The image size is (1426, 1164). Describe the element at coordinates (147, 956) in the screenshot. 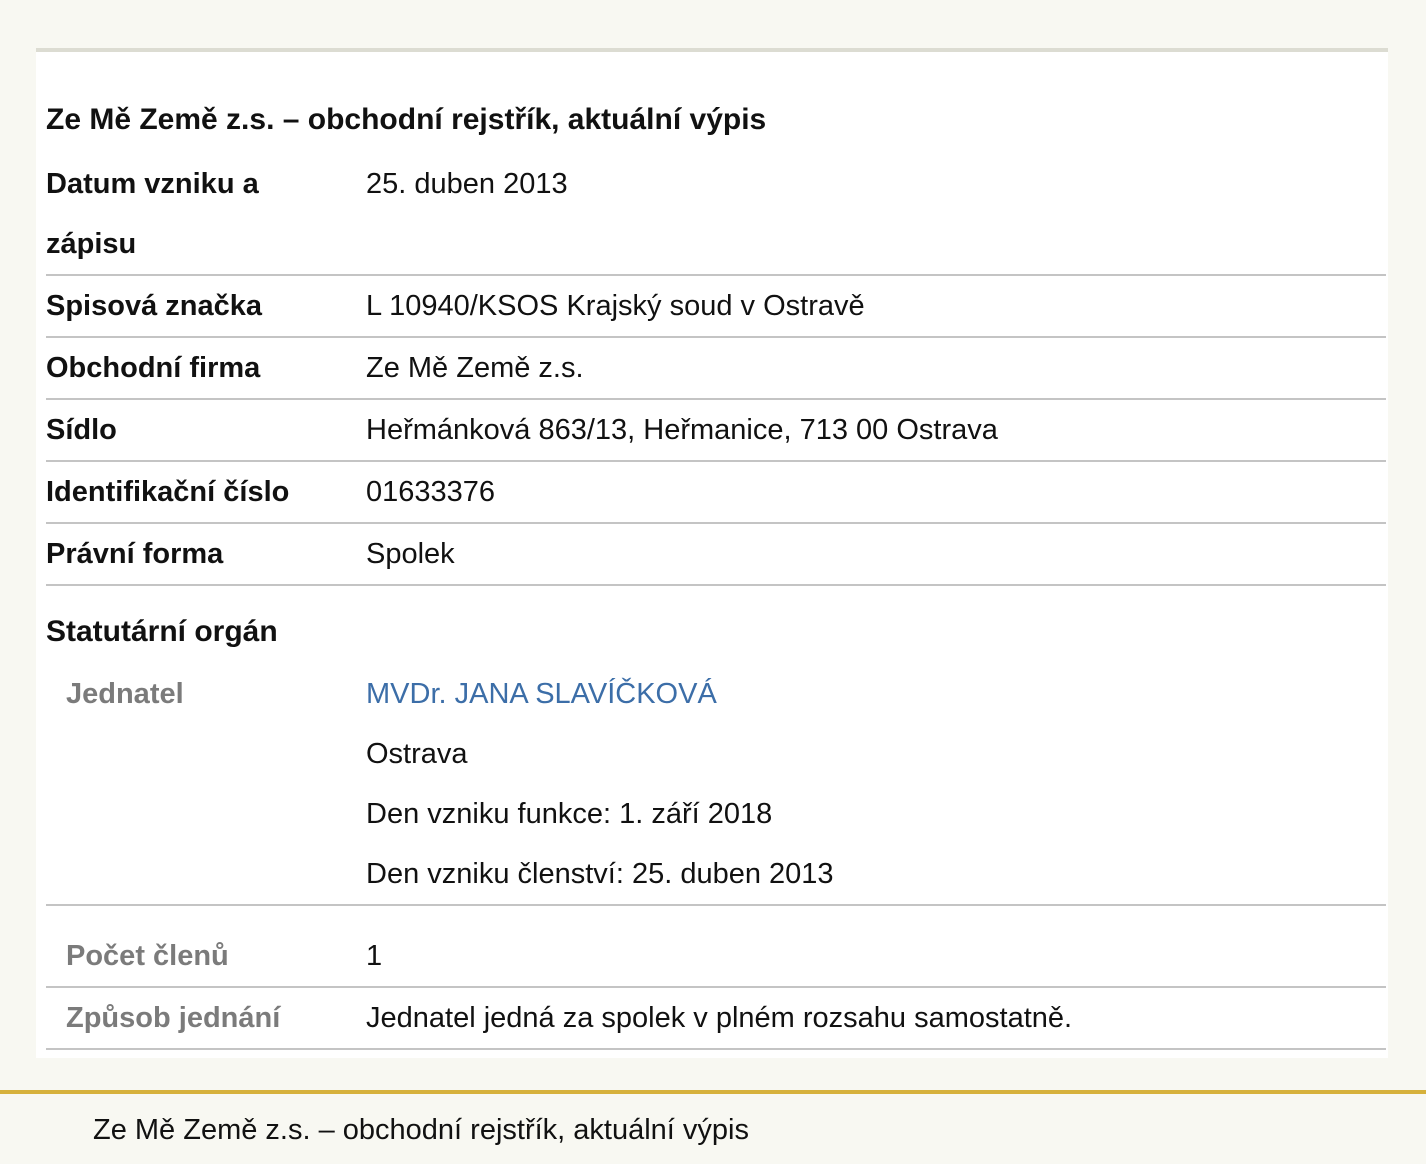

I see `pocet-clenu-label: Počet členů` at that location.